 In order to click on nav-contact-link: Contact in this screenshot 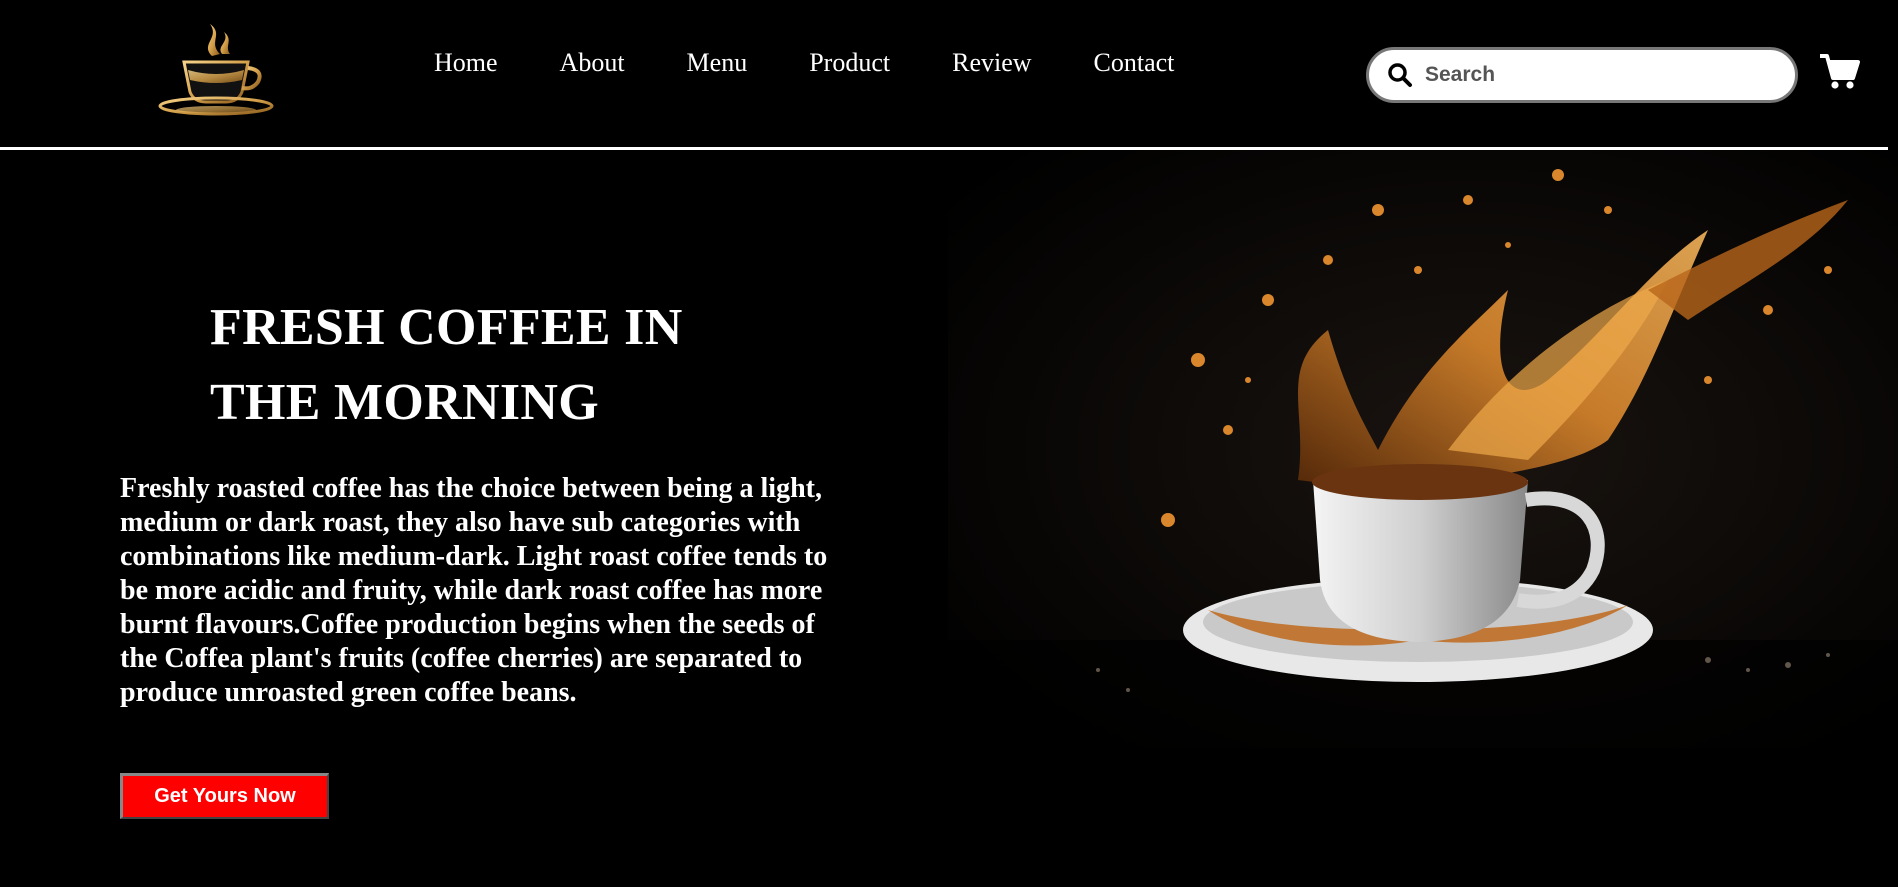, I will do `click(1134, 63)`.